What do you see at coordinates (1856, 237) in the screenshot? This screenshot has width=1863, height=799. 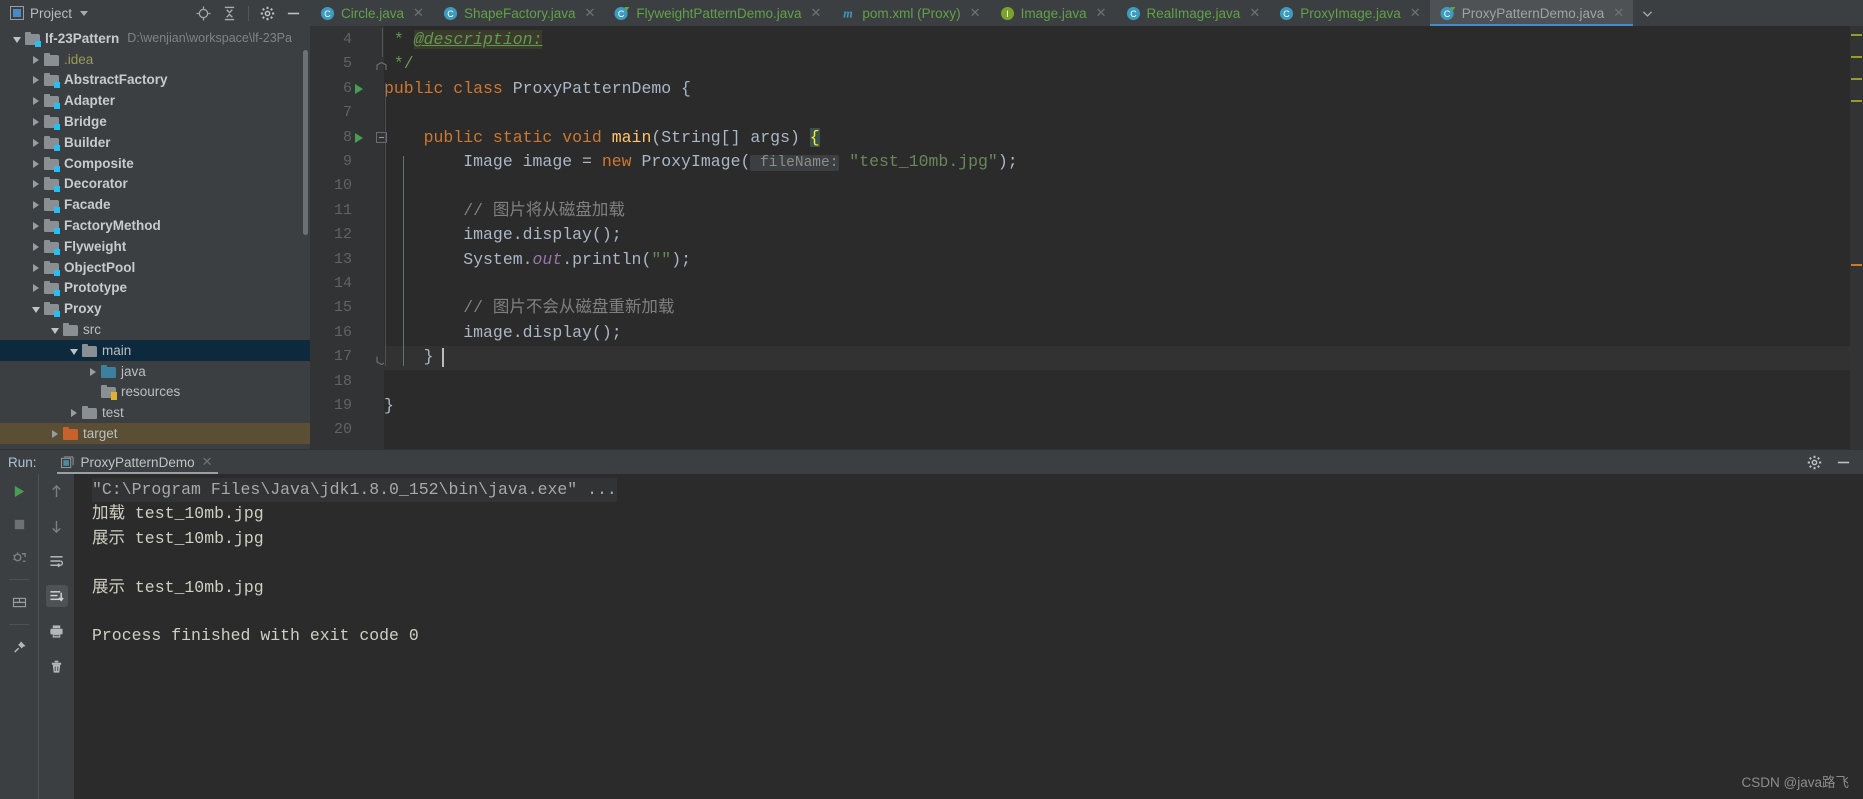 I see `editor-marker-bar` at bounding box center [1856, 237].